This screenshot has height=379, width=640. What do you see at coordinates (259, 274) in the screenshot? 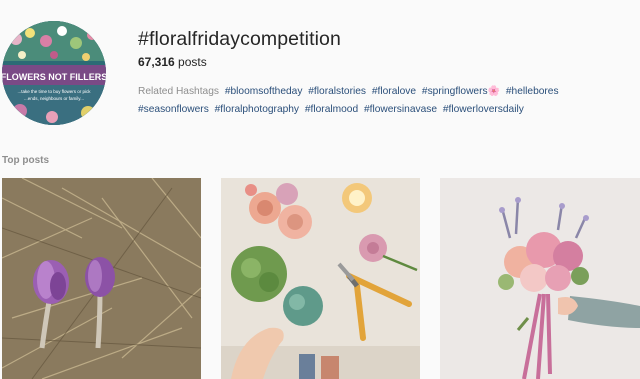
I see `green-hydrangea-left` at bounding box center [259, 274].